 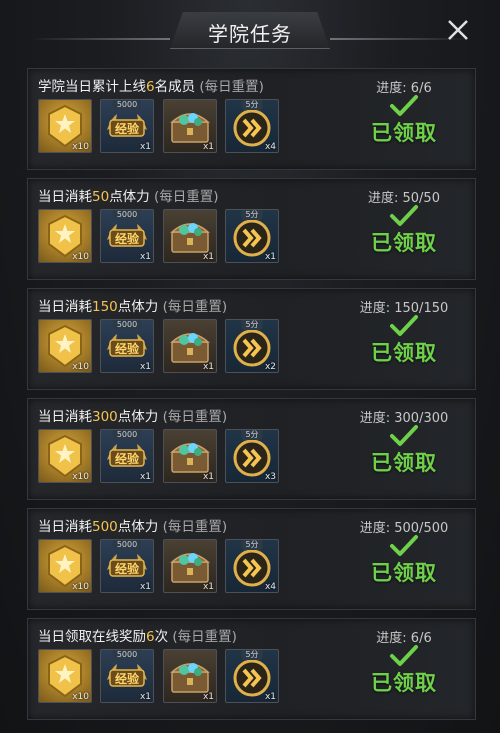 What do you see at coordinates (100, 39) in the screenshot?
I see `title-ornament-left` at bounding box center [100, 39].